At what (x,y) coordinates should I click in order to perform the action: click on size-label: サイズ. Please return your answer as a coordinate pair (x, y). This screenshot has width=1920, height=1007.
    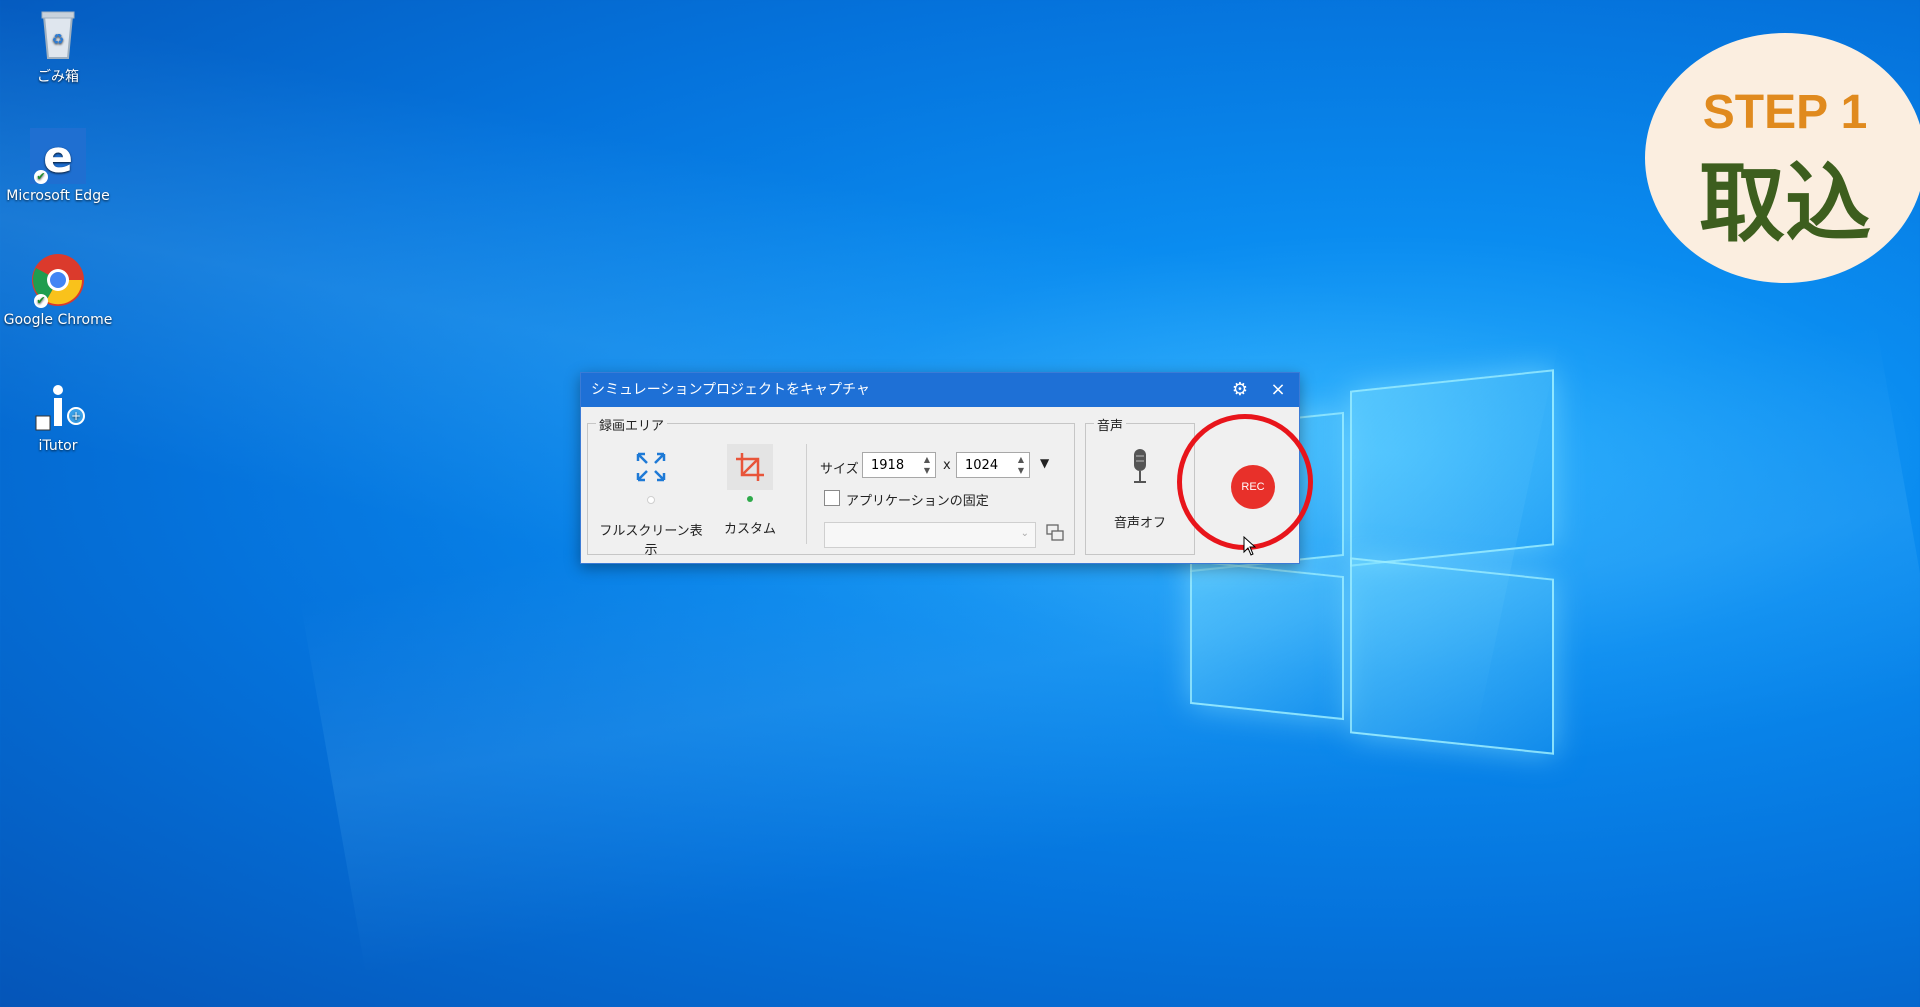
    Looking at the image, I should click on (839, 469).